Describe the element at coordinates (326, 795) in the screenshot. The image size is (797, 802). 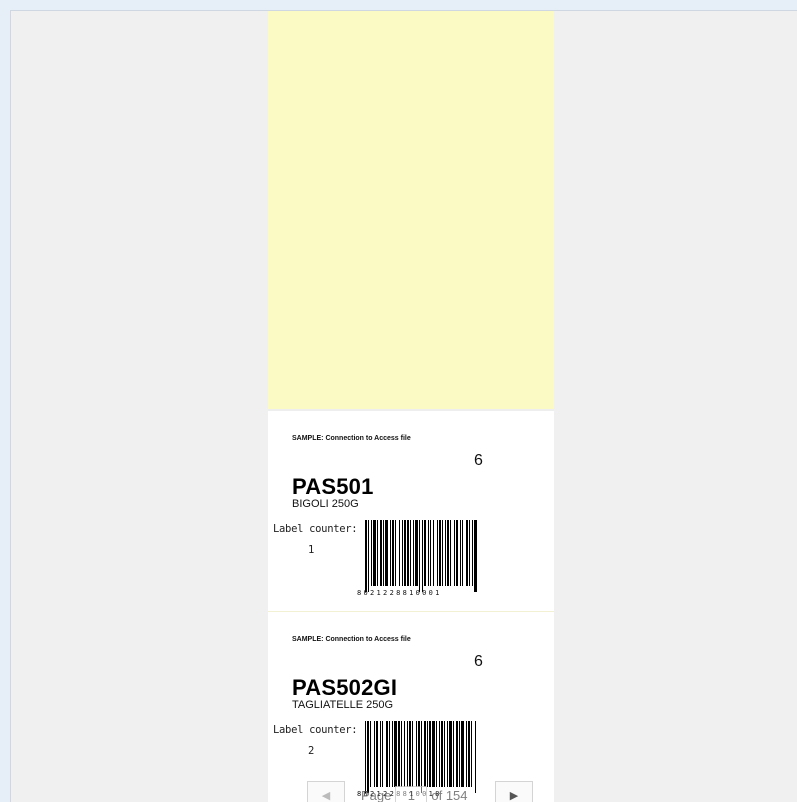
I see `chevron-left-icon: ◀` at that location.